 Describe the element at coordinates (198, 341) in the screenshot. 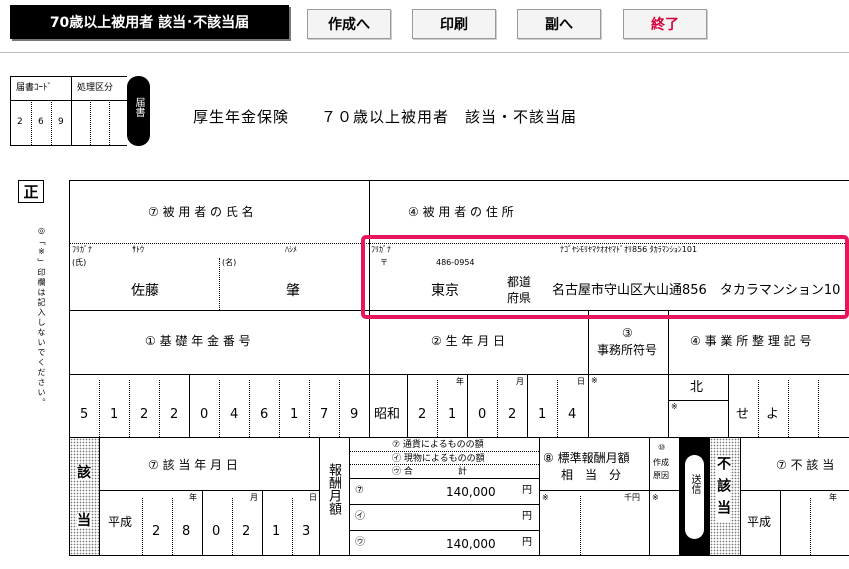

I see `pension-header: ① 基 礎 年 金 番 号` at that location.